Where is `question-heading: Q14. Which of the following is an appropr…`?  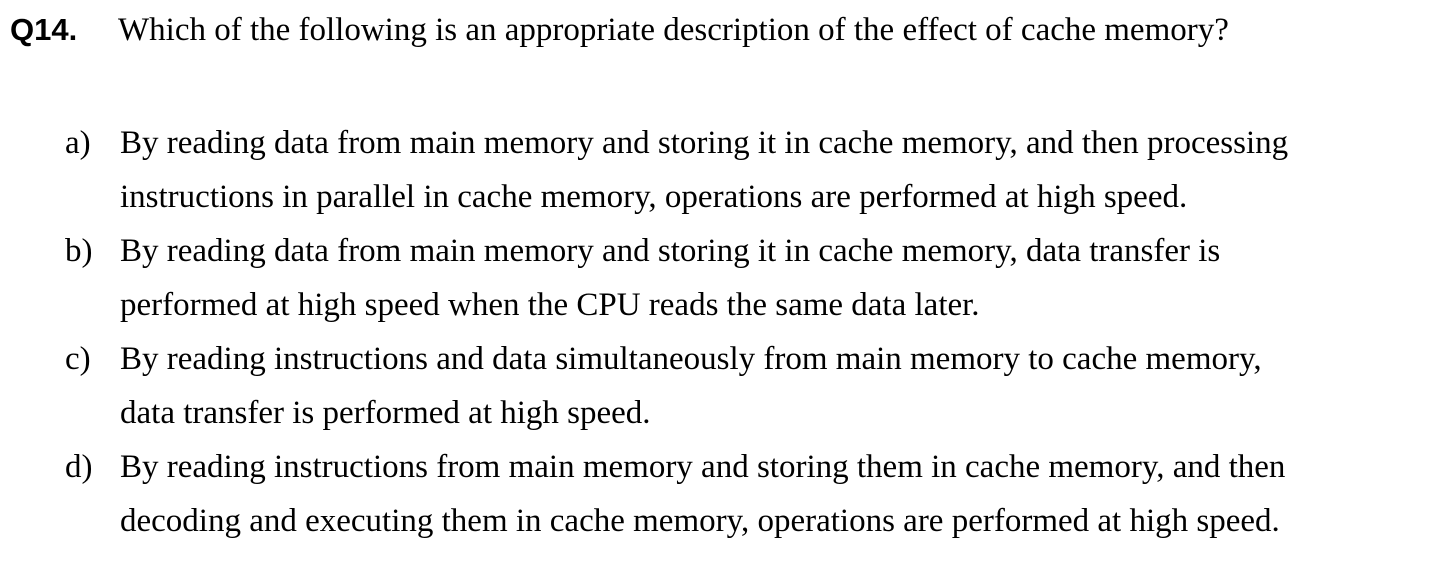
question-heading: Q14. Which of the following is an appropr… is located at coordinates (619, 30).